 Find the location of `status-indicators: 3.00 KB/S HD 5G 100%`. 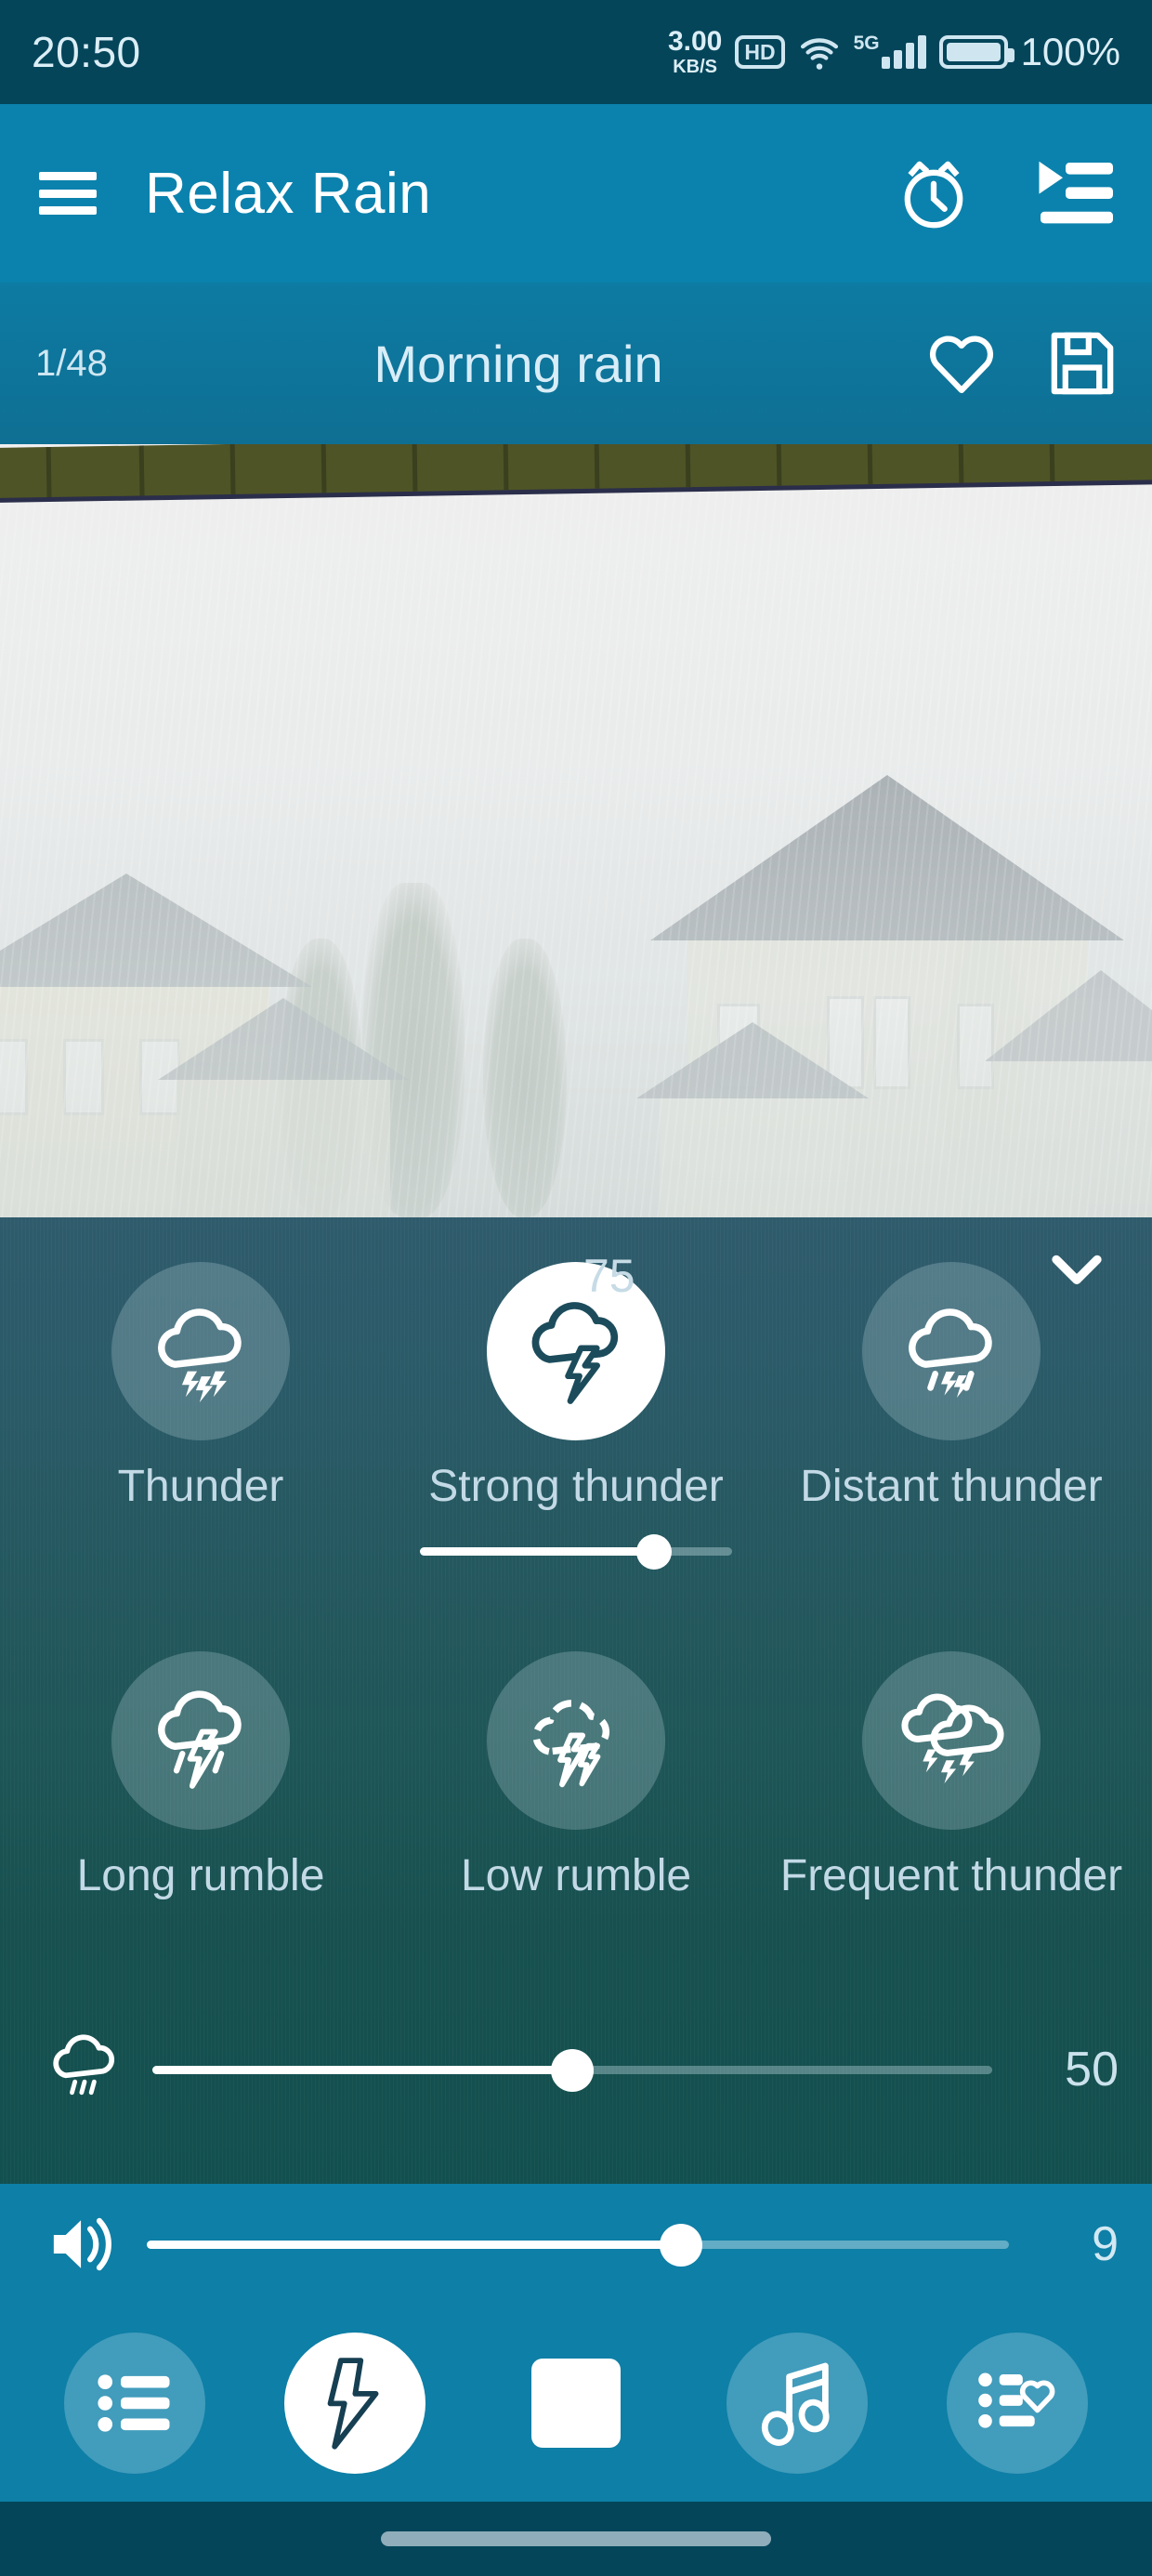

status-indicators: 3.00 KB/S HD 5G 100% is located at coordinates (893, 51).